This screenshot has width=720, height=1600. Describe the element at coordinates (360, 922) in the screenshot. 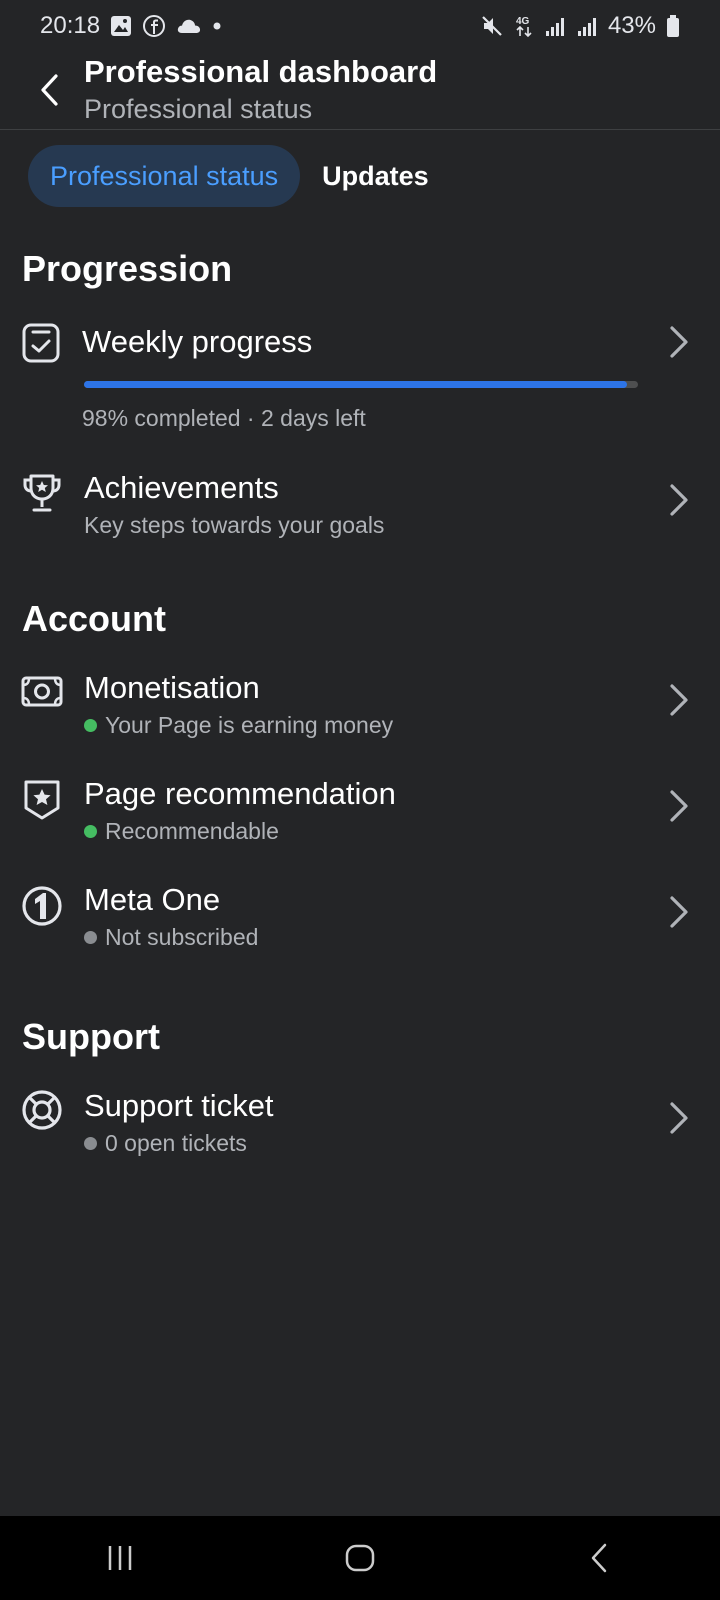

I see `meta-one-row: Meta One Not subscribed` at that location.